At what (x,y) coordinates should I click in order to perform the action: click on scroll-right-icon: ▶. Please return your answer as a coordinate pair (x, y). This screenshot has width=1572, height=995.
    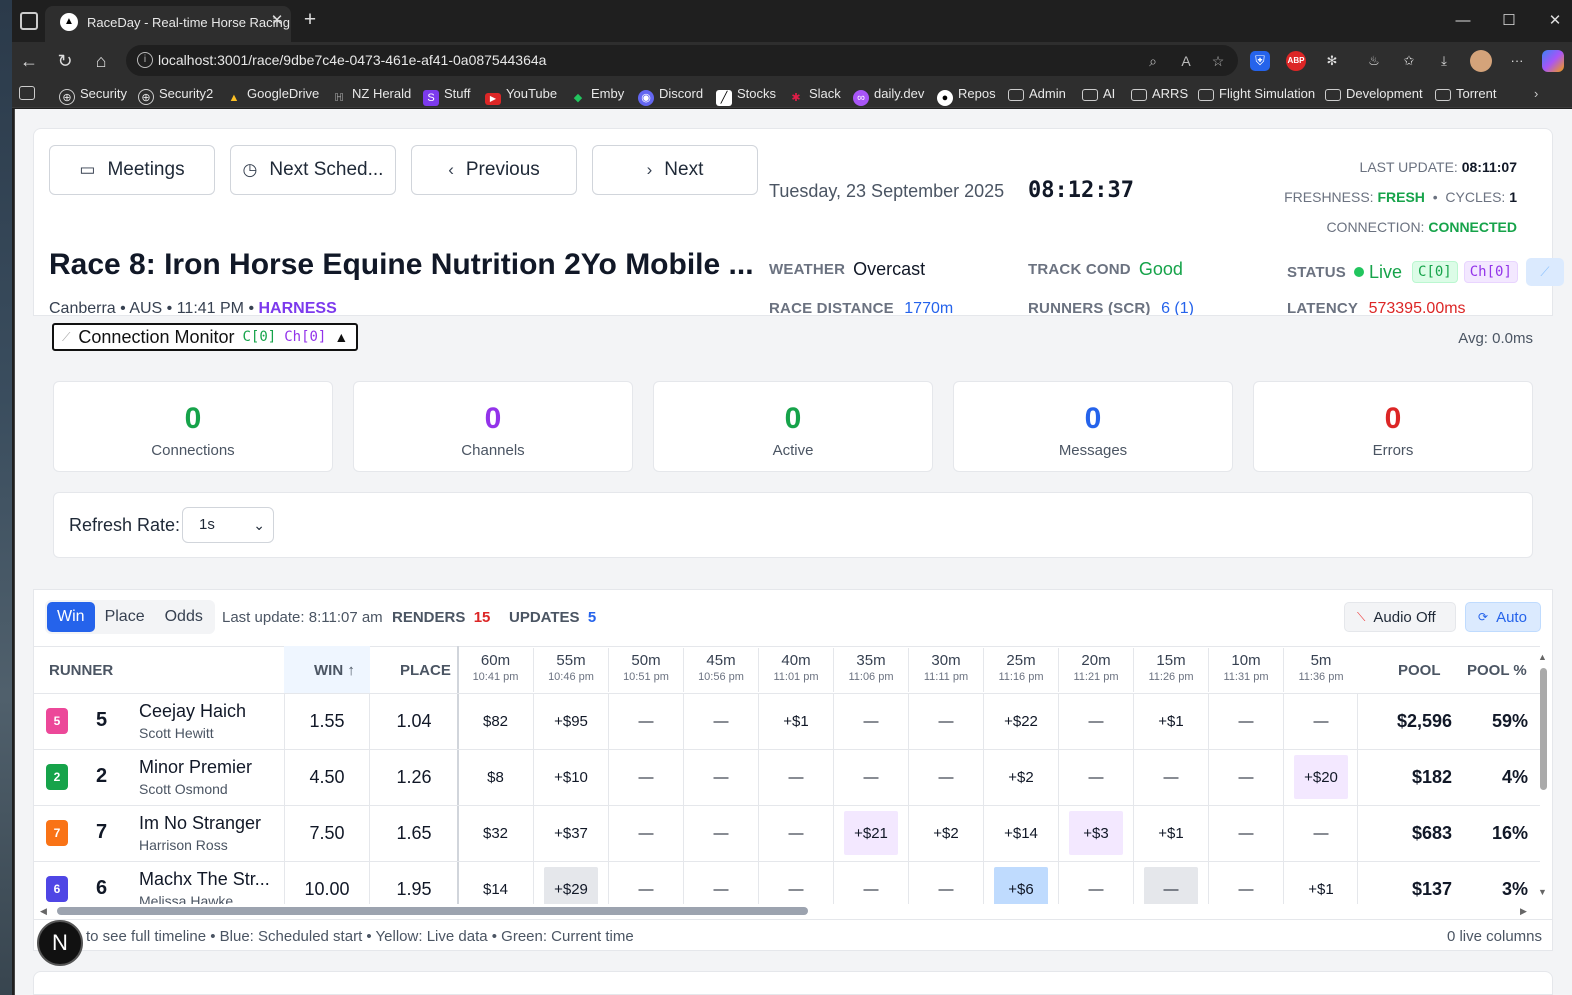
    Looking at the image, I should click on (1523, 911).